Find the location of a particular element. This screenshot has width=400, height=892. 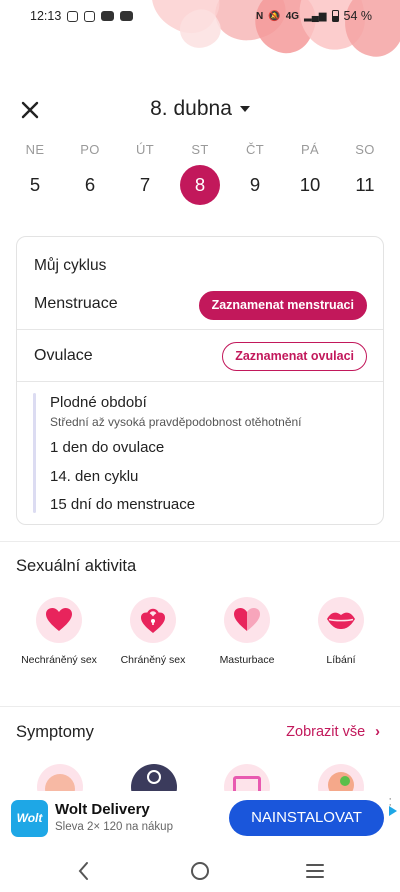

half-heart-icon is located at coordinates (247, 620).